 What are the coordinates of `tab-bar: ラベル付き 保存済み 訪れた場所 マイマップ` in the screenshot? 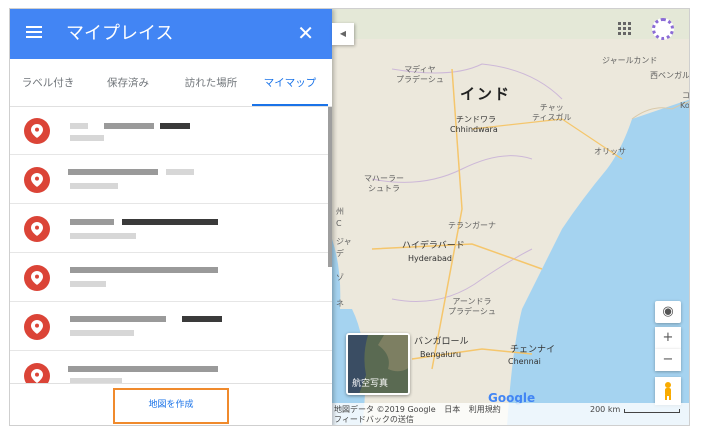 It's located at (171, 83).